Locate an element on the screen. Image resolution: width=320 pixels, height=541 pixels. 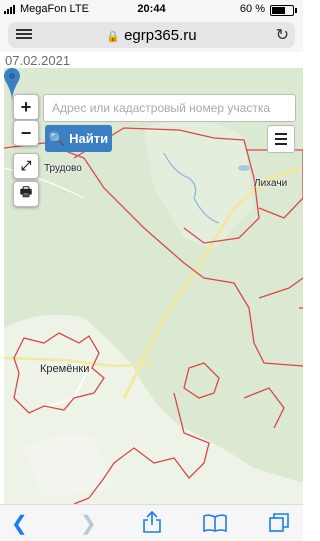
print-button: 🖶 is located at coordinates (26, 194).